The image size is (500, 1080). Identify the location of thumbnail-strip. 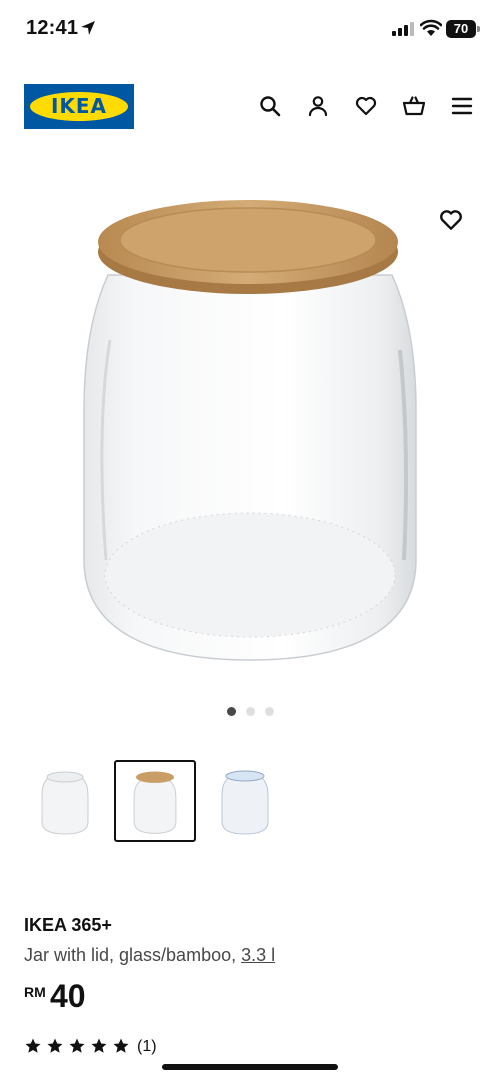
(154, 803).